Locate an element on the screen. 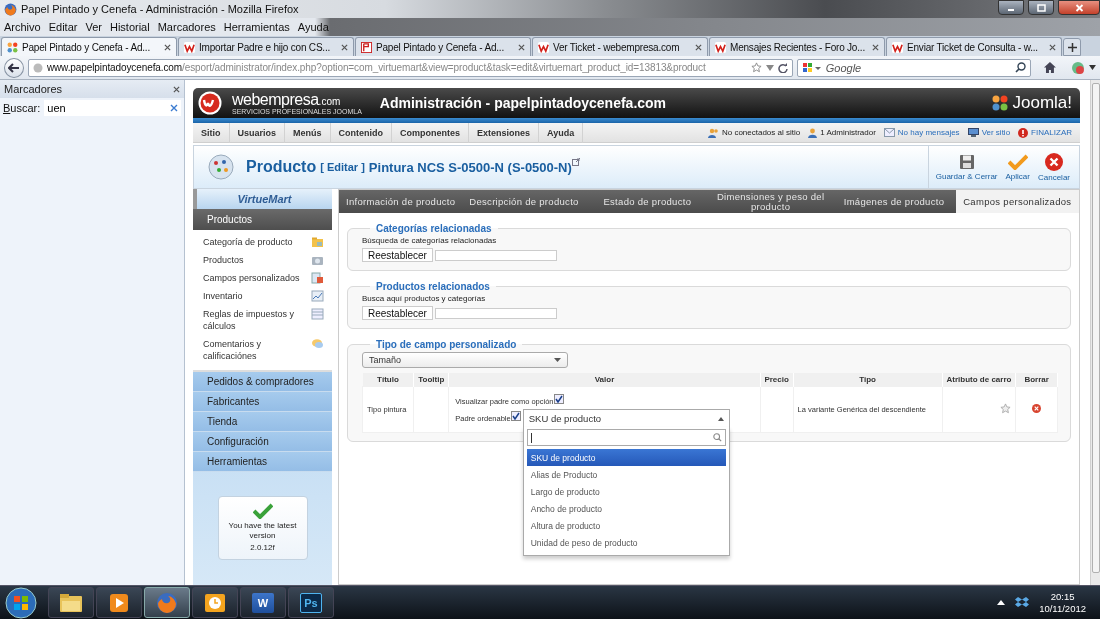 Image resolution: width=1100 pixels, height=619 pixels. toolbar-button: Cancelar is located at coordinates (1054, 167).